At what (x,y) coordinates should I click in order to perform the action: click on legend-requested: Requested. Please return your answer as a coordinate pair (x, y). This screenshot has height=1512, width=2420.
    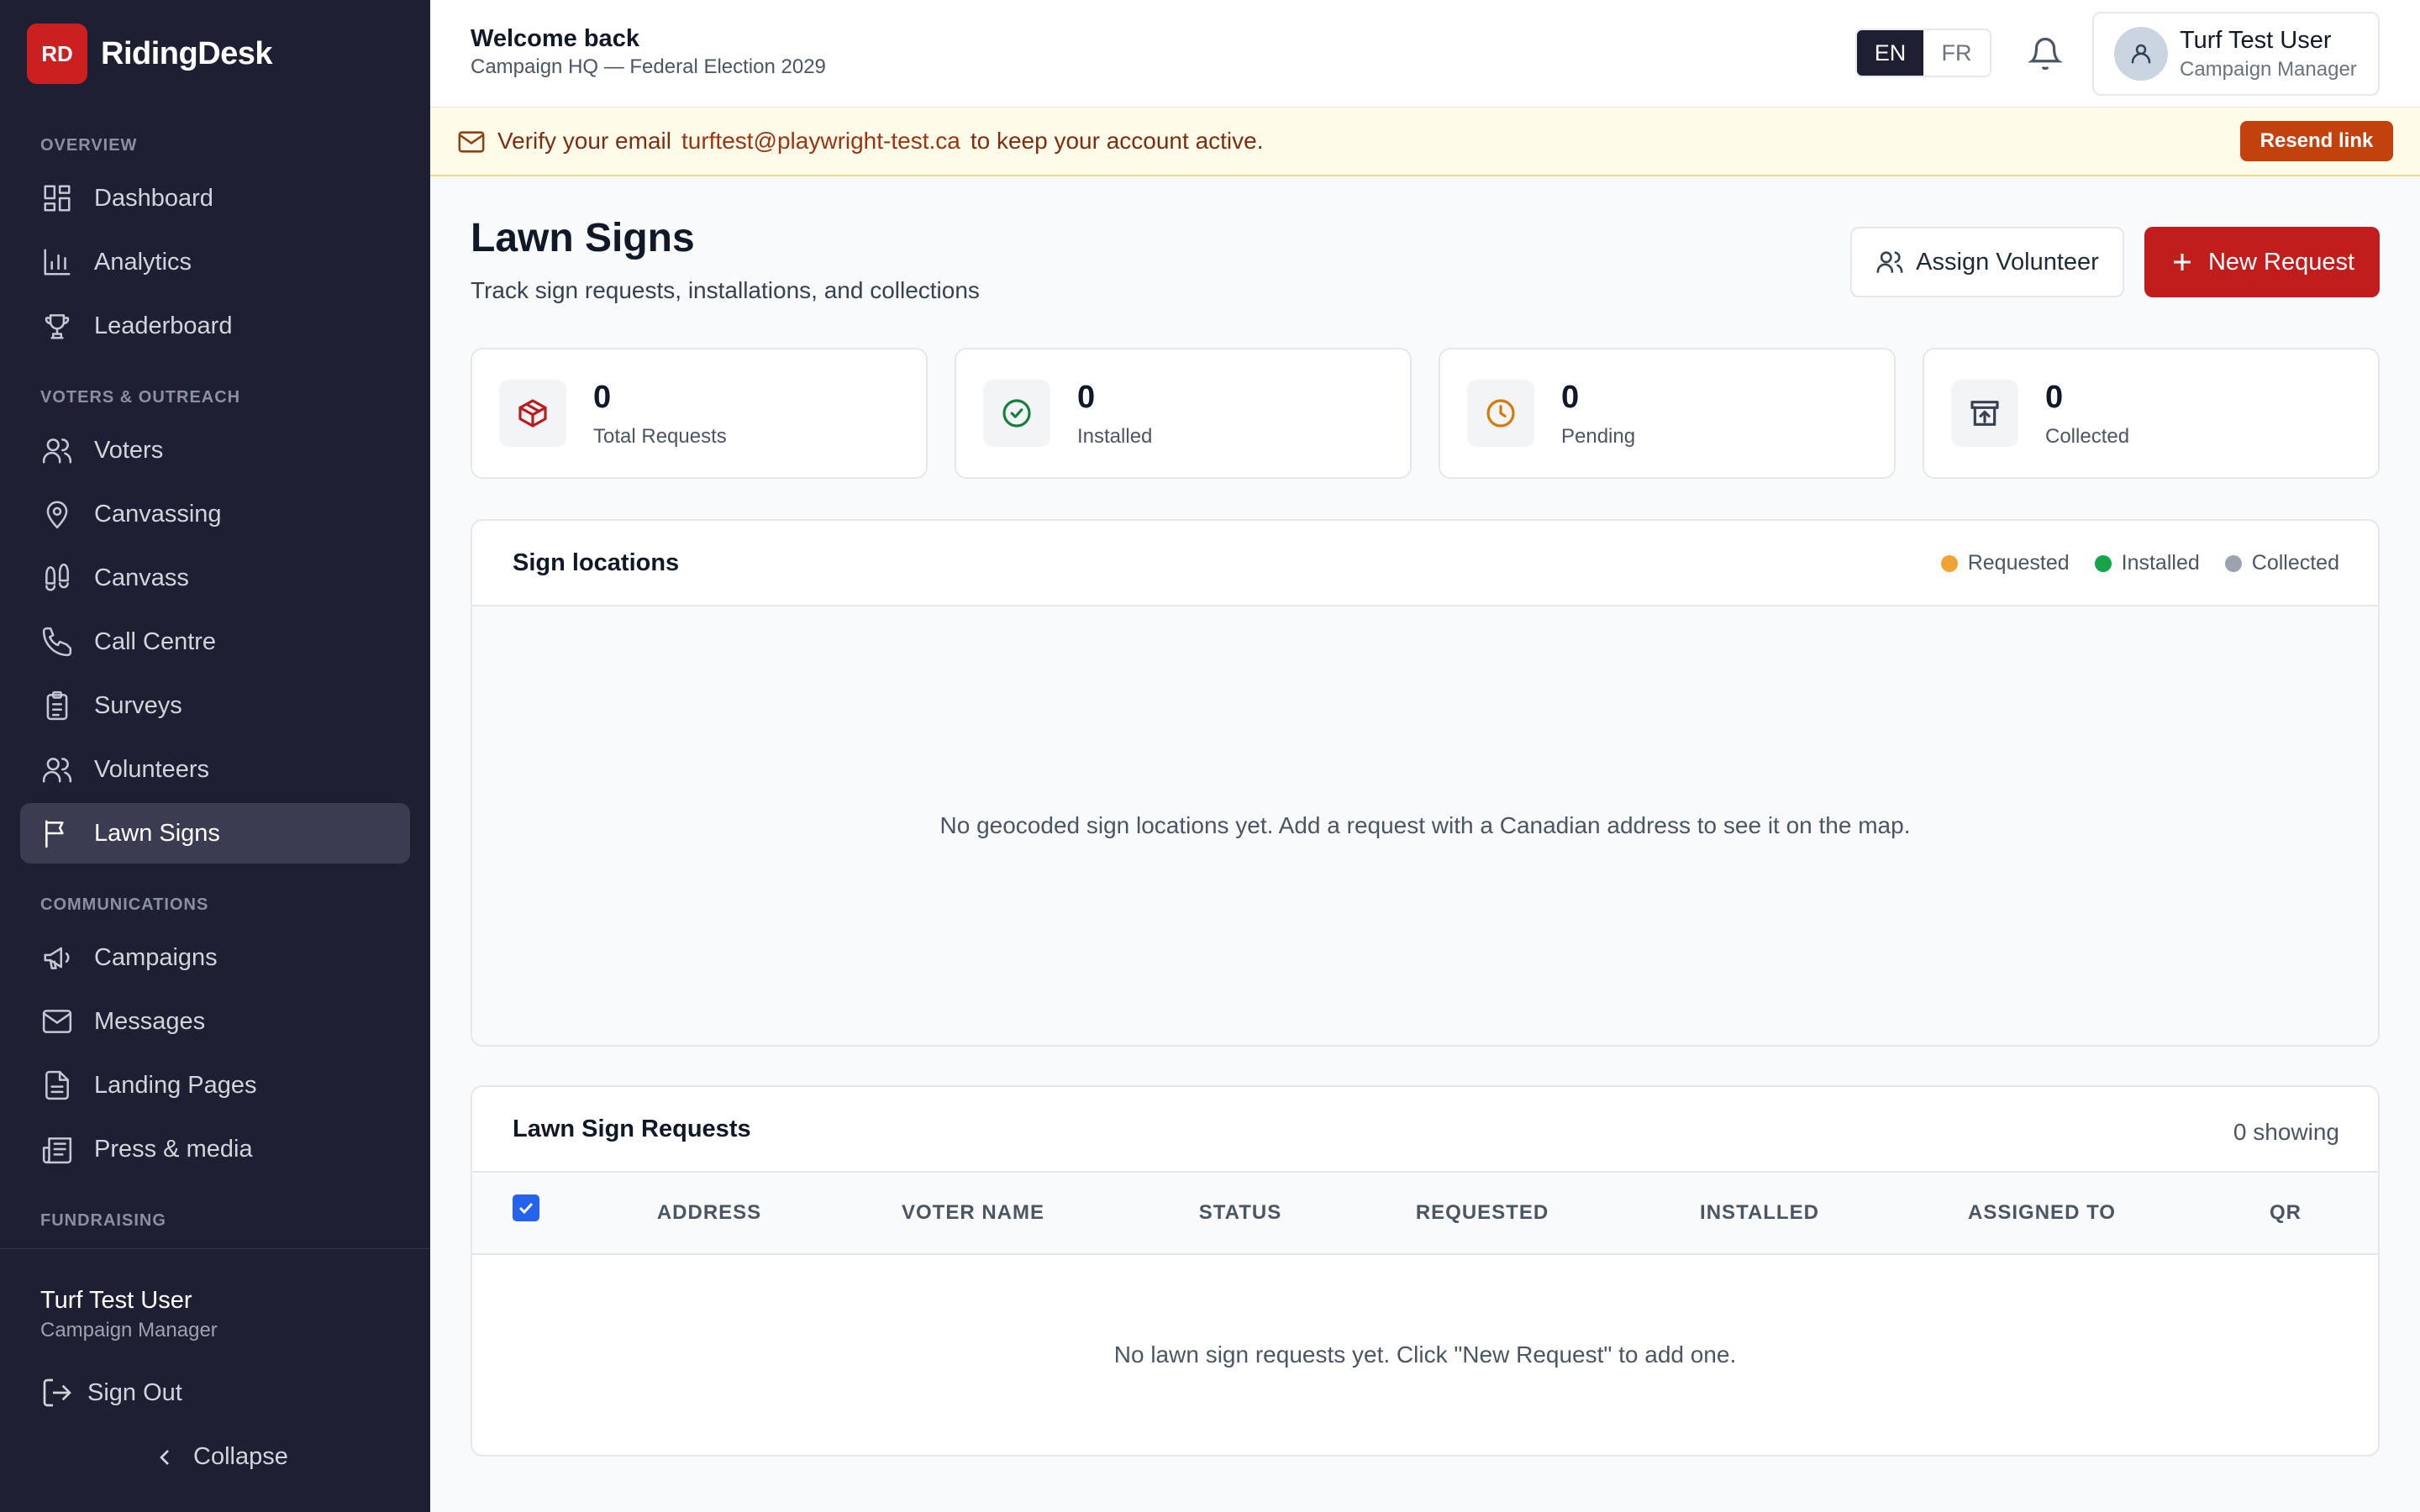
    Looking at the image, I should click on (2005, 563).